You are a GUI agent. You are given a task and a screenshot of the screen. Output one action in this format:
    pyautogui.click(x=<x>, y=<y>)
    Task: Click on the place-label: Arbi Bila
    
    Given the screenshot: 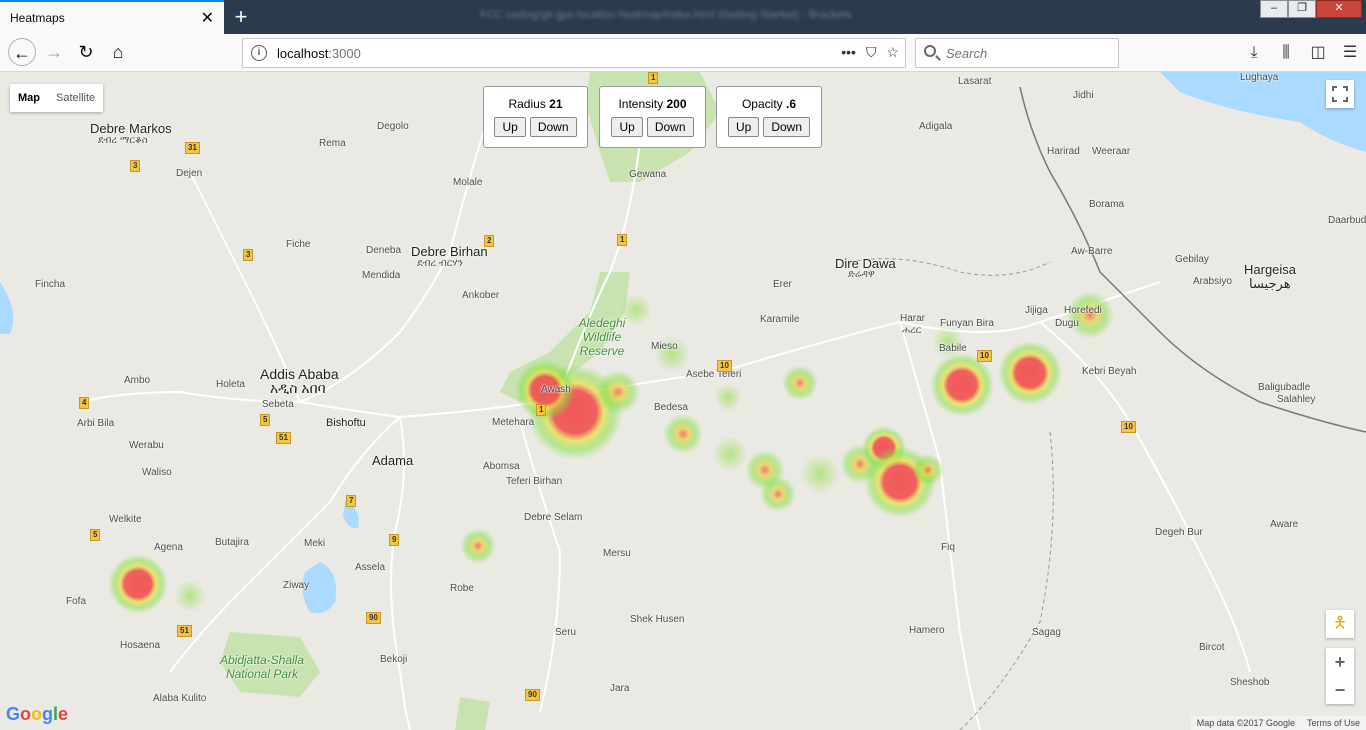 What is the action you would take?
    pyautogui.click(x=96, y=423)
    